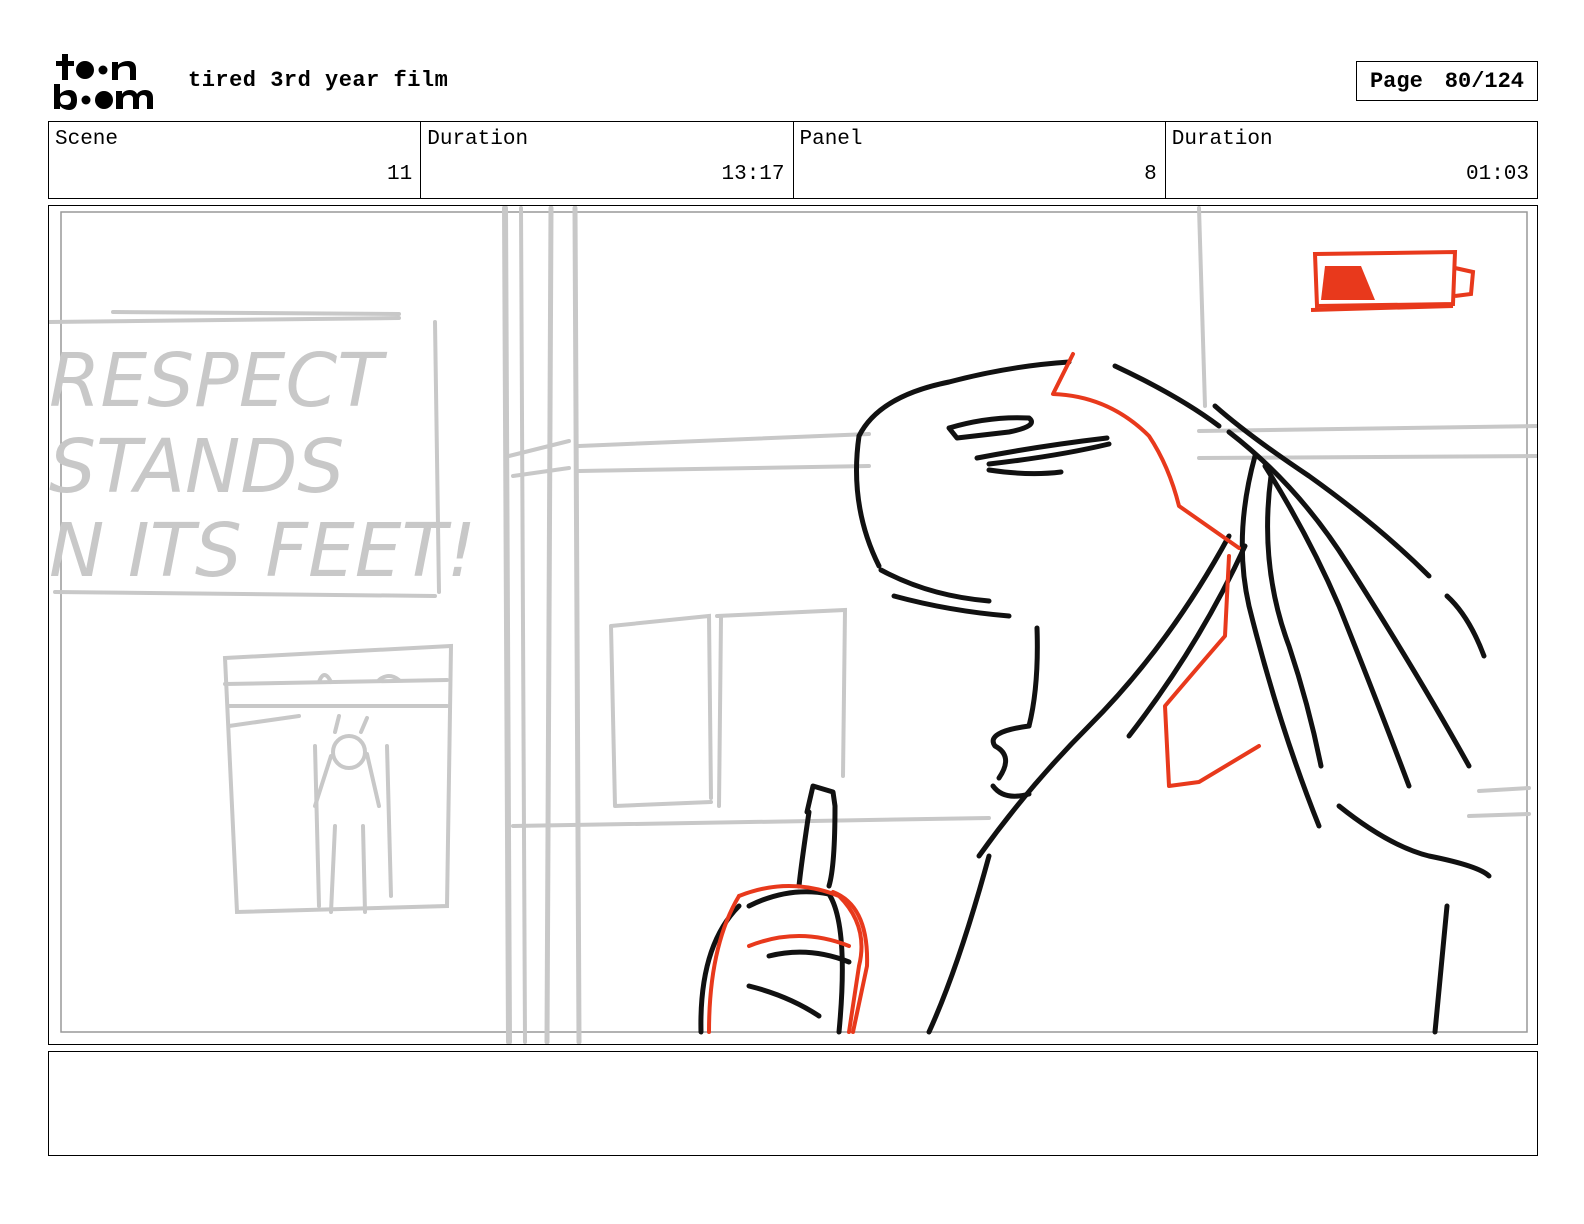 The height and width of the screenshot is (1224, 1584). What do you see at coordinates (87, 139) in the screenshot?
I see `scene-label: Scene` at bounding box center [87, 139].